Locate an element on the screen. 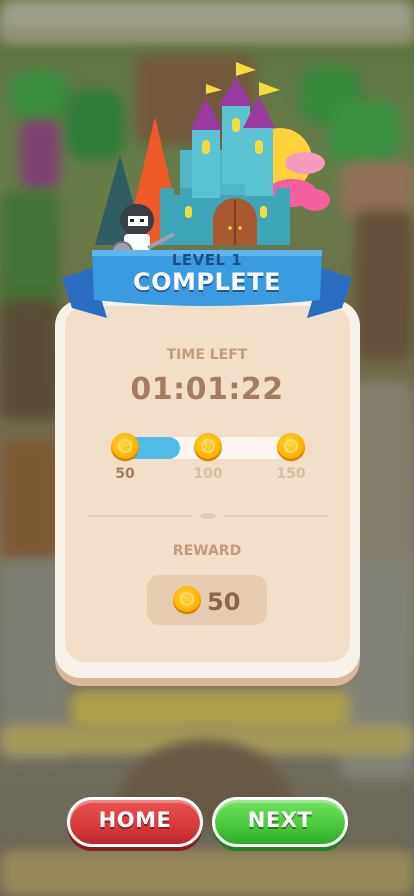 The image size is (414, 896). home-button: HOME is located at coordinates (135, 822).